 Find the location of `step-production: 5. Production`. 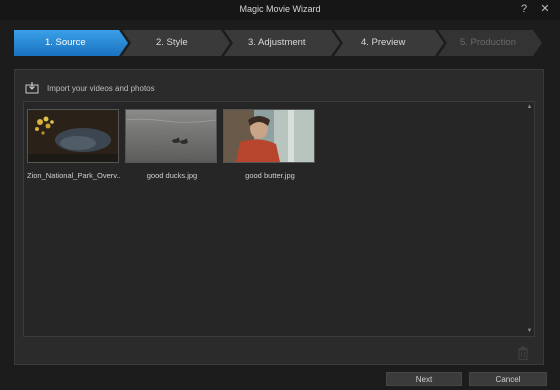

step-production: 5. Production is located at coordinates (490, 43).